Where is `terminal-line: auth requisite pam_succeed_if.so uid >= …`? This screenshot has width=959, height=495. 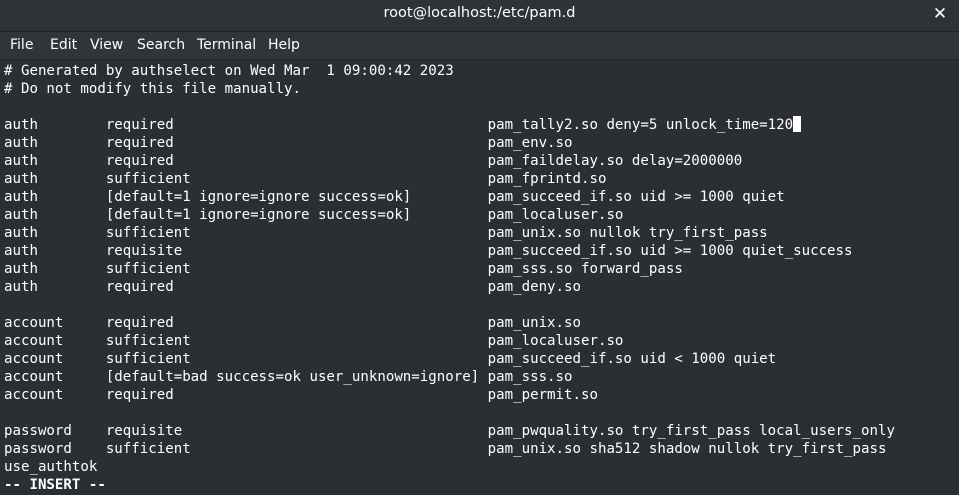 terminal-line: auth requisite pam_succeed_if.so uid >= … is located at coordinates (428, 251).